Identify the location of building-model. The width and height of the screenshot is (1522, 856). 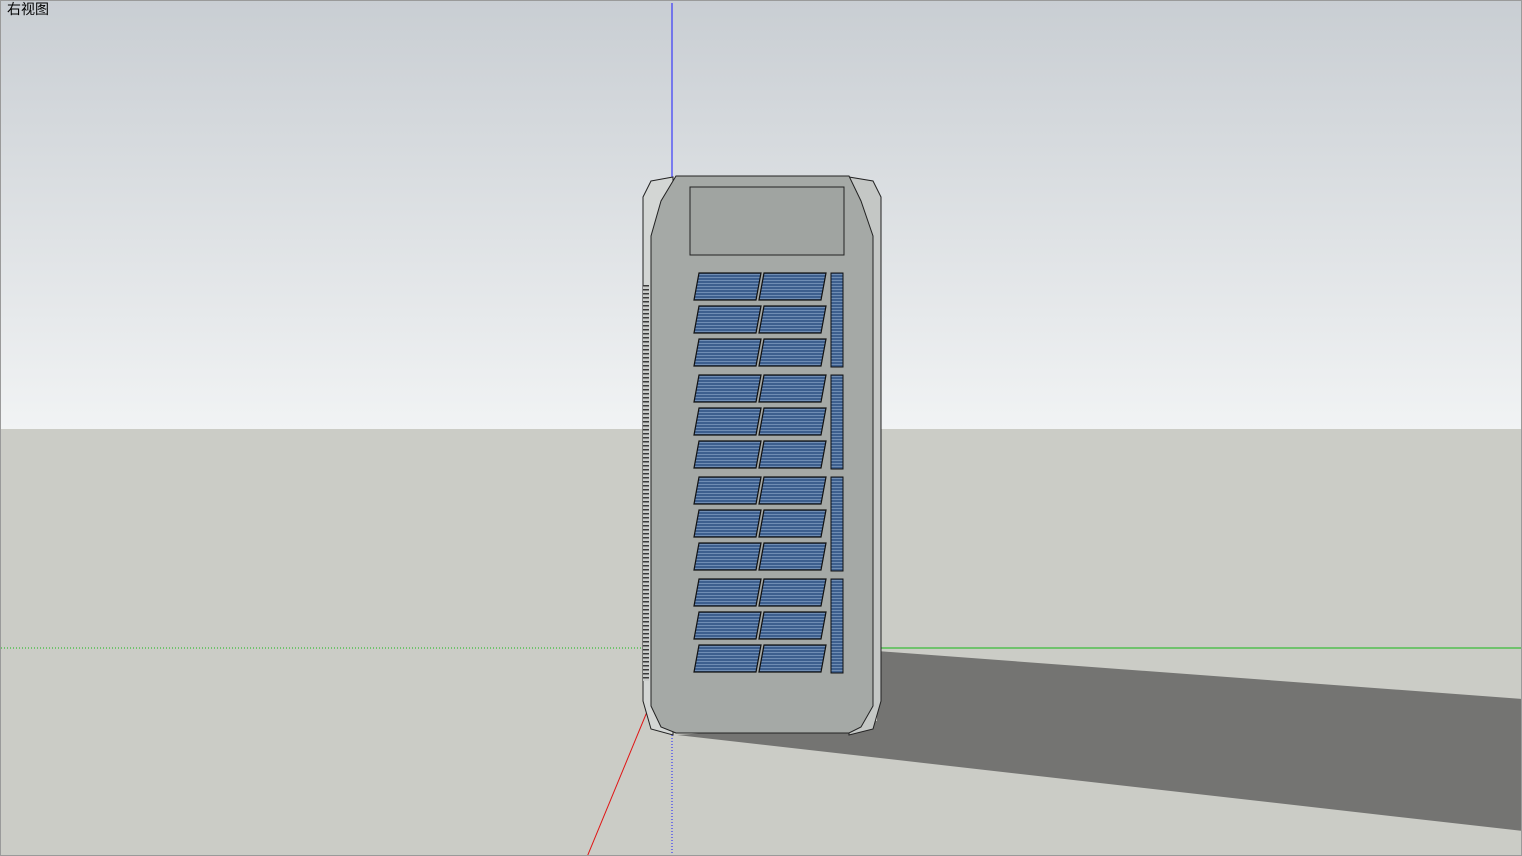
(762, 455).